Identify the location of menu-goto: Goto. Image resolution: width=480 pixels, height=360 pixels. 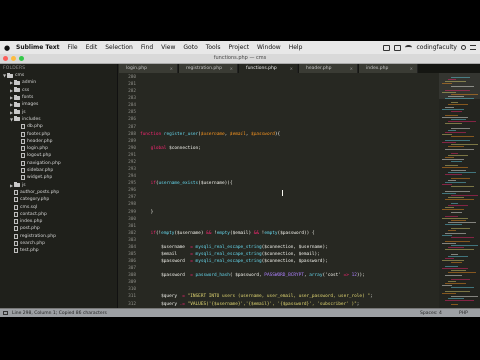
(190, 47).